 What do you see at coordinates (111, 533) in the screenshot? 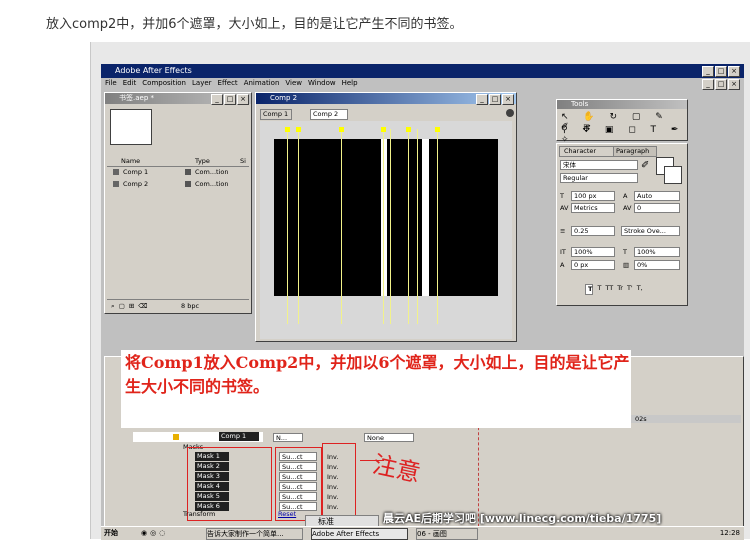
I see `start-button: 开始` at bounding box center [111, 533].